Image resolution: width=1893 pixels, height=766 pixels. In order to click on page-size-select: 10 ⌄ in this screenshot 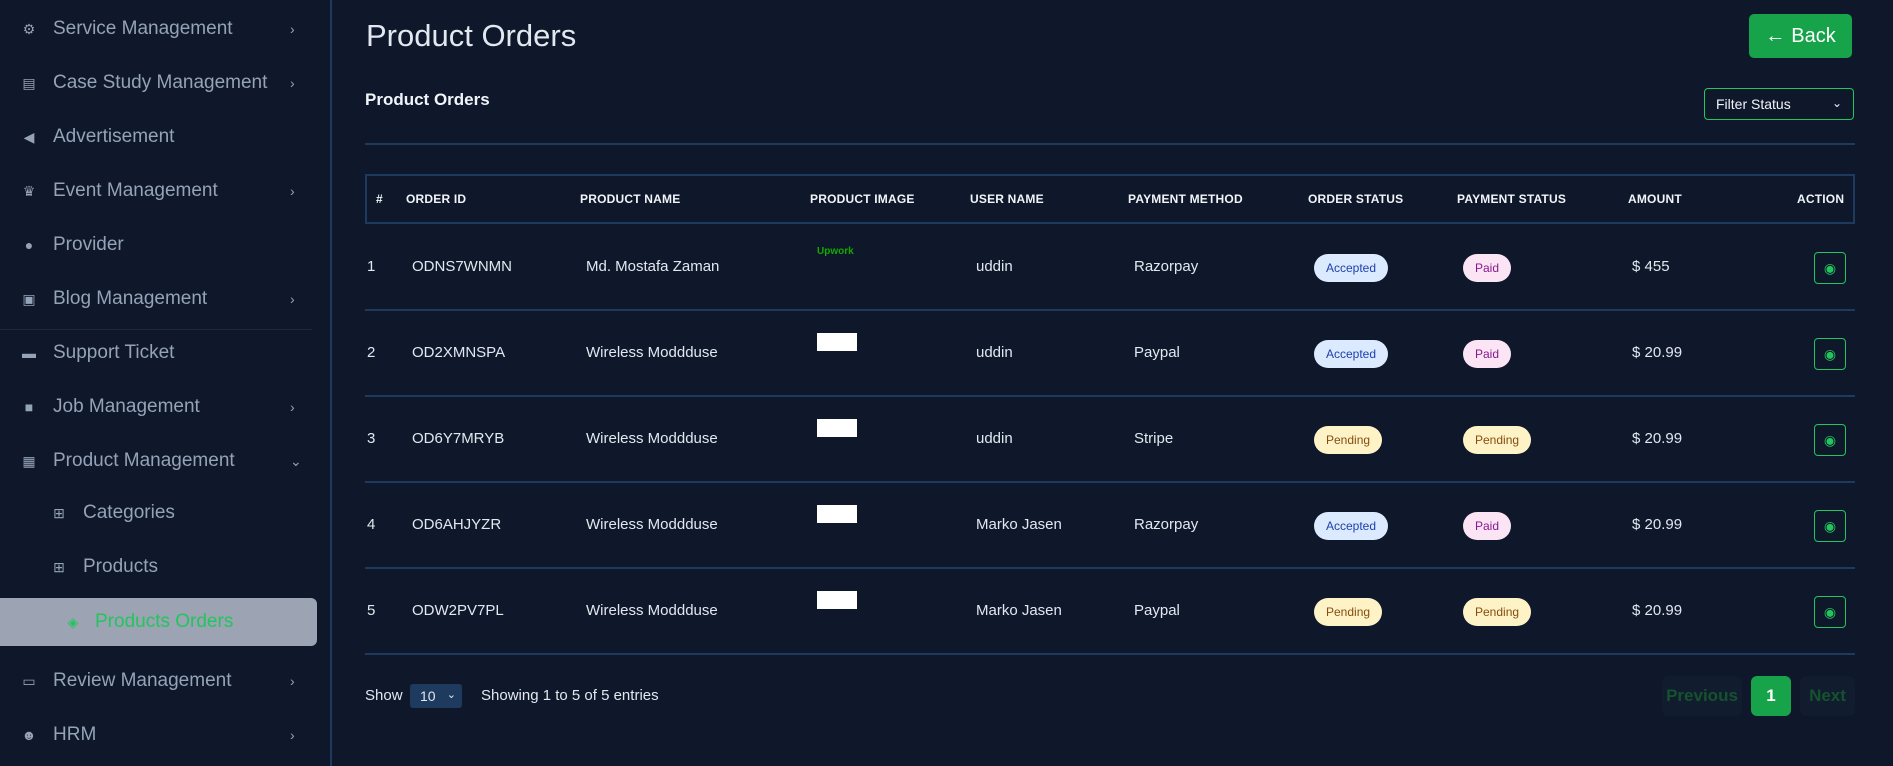, I will do `click(436, 696)`.